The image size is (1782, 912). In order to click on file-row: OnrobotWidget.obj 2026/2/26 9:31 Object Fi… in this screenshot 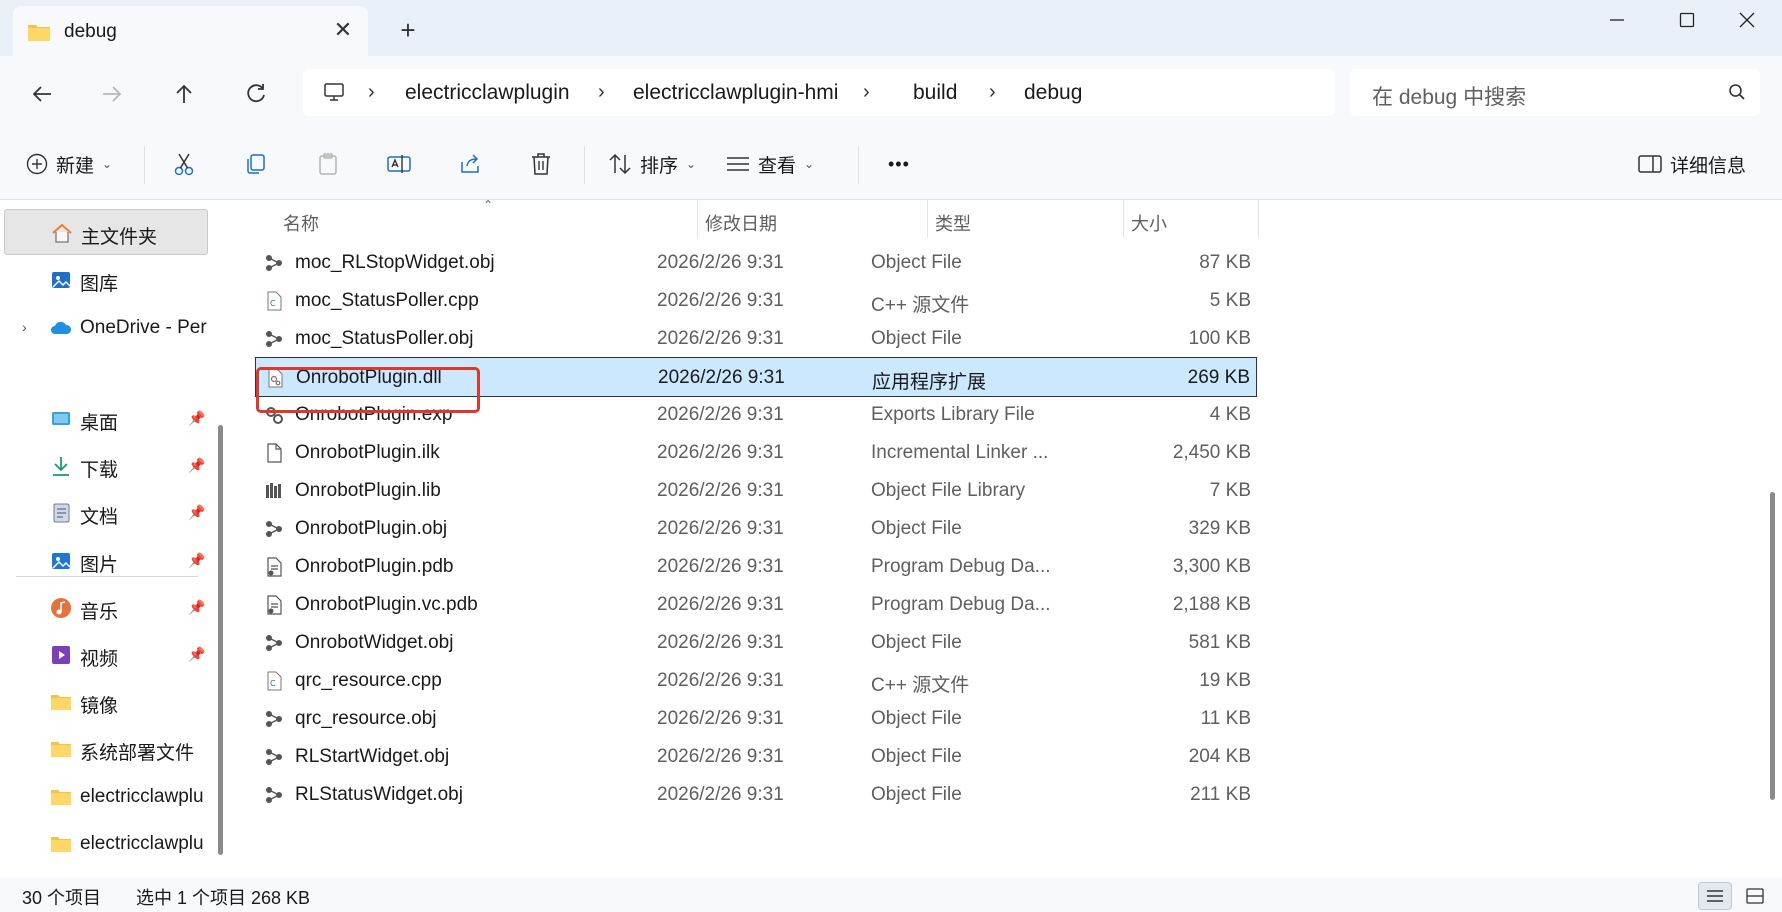, I will do `click(756, 643)`.